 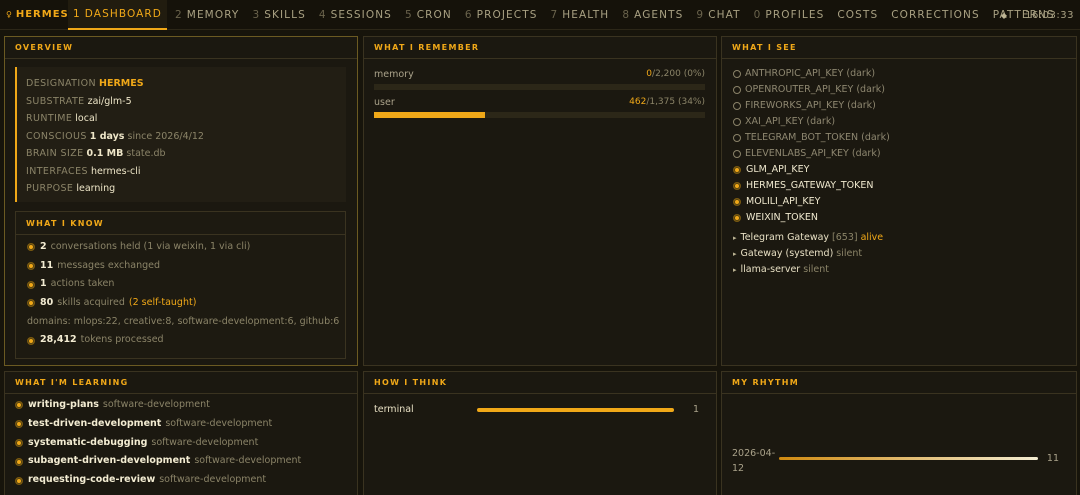 I want to click on key-name: WEIXIN_TOKEN, so click(x=782, y=217).